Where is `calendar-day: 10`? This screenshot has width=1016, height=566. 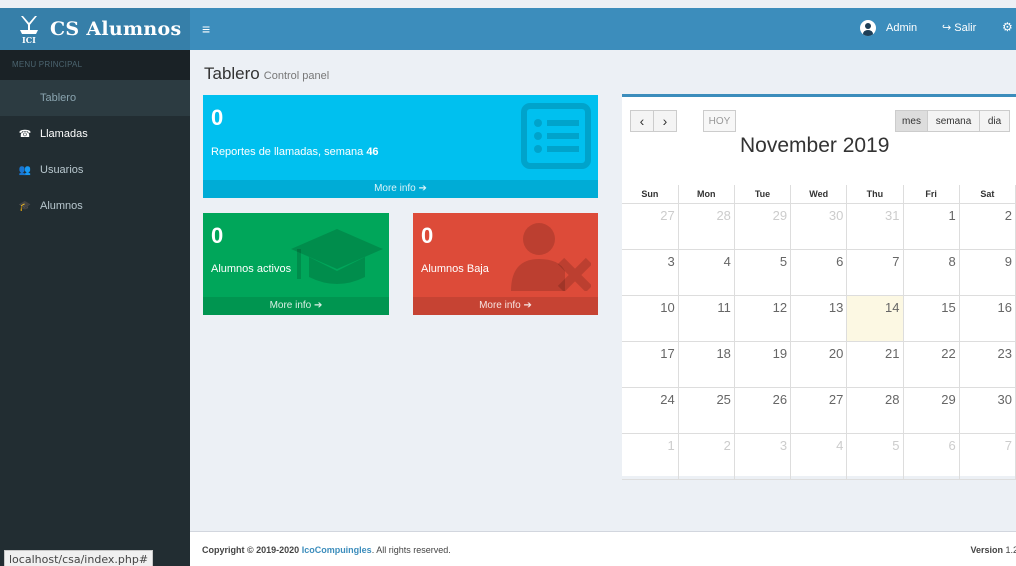 calendar-day: 10 is located at coordinates (650, 318).